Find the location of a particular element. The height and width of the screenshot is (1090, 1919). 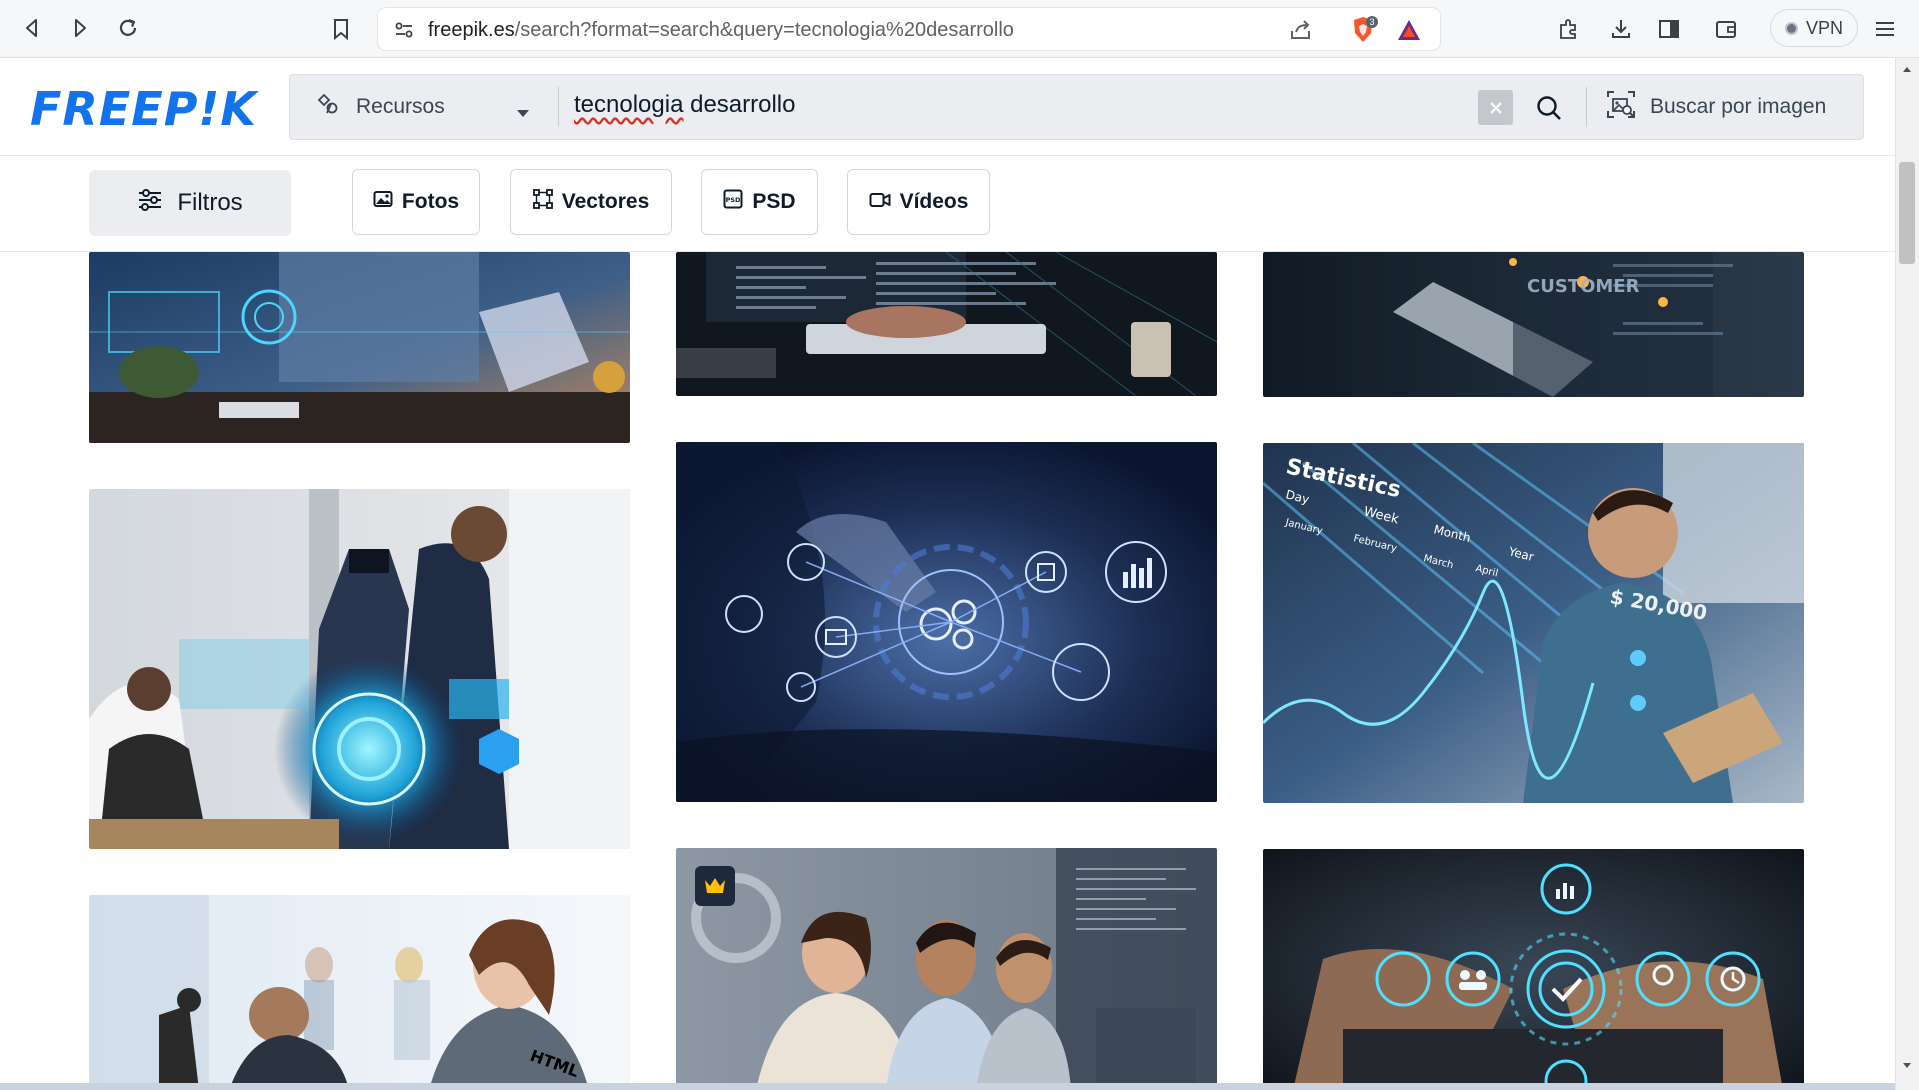

resource-type-select: Recursos is located at coordinates (424, 107).